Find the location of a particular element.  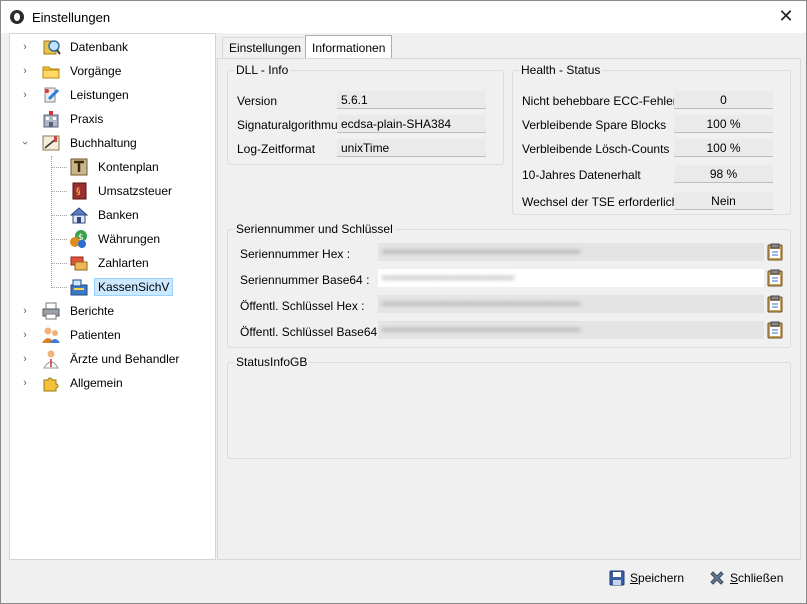

version-value: 5.6.1 is located at coordinates (411, 100).